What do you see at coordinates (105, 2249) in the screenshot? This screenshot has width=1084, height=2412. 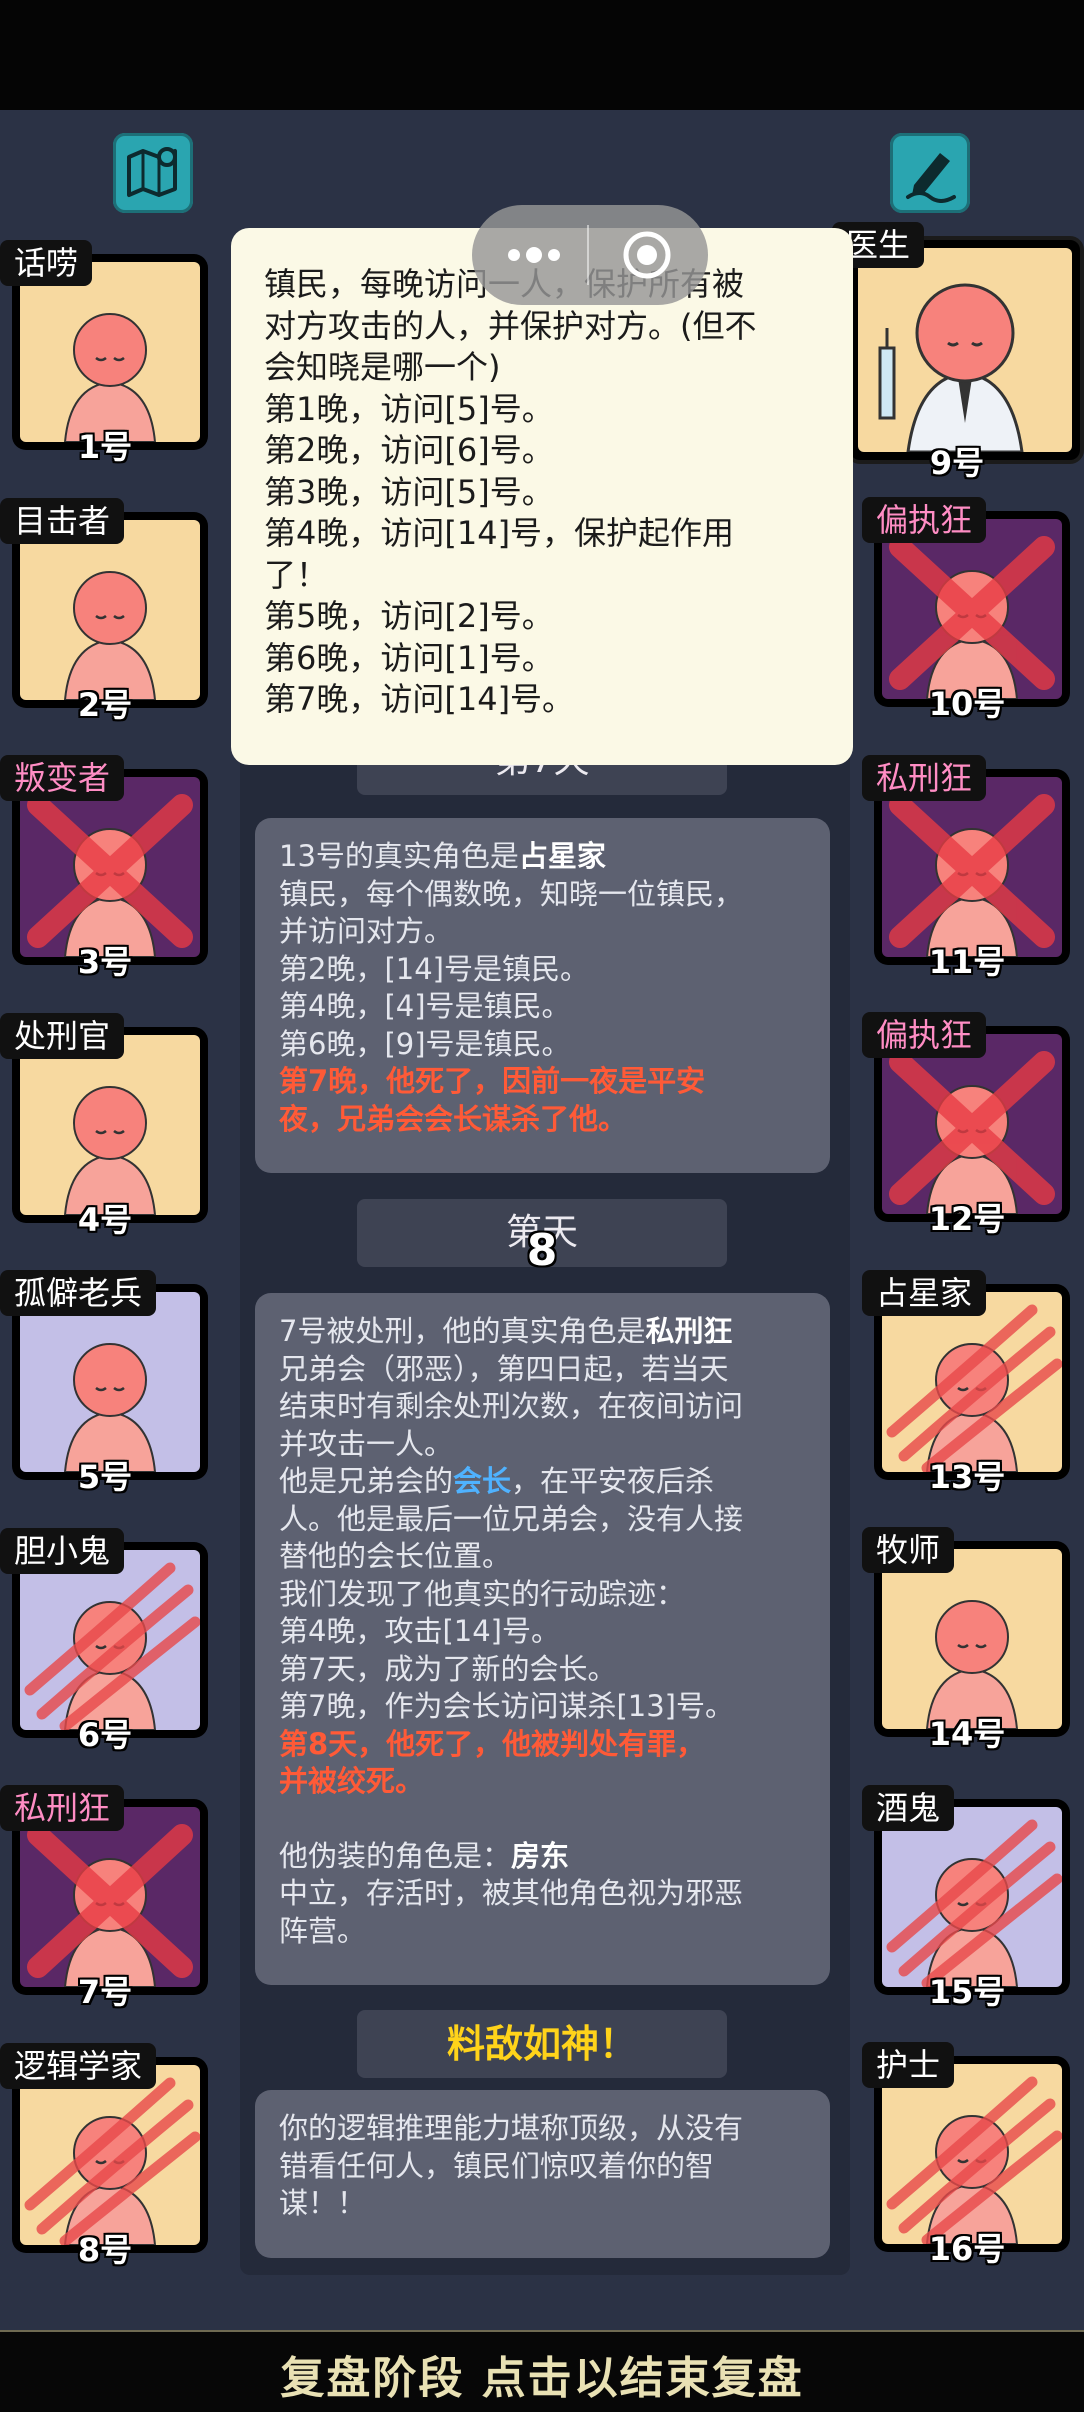 I see `player-number: 8号` at bounding box center [105, 2249].